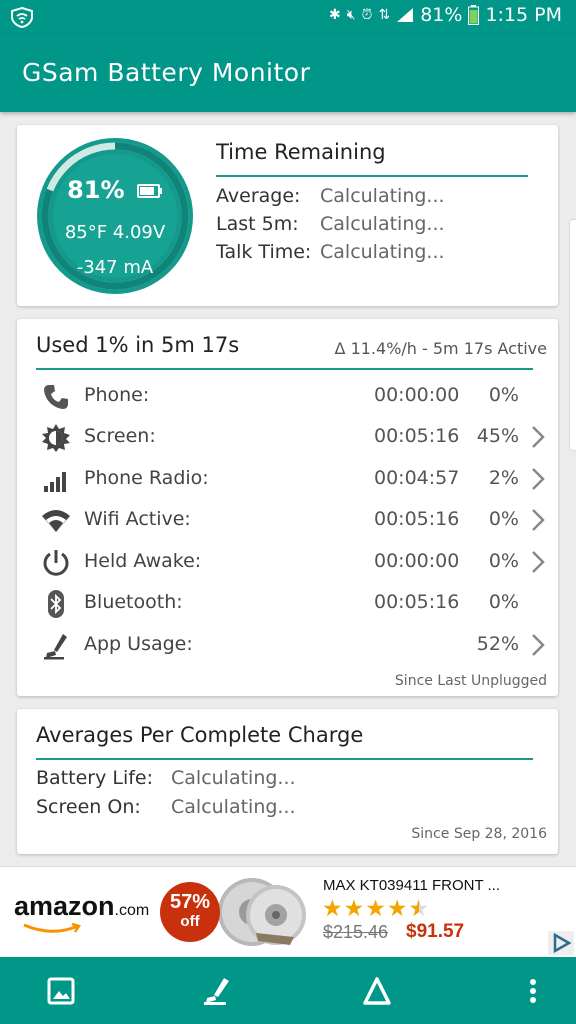 This screenshot has height=1024, width=576. Describe the element at coordinates (95, 778) in the screenshot. I see `row-label: Battery Life:` at that location.